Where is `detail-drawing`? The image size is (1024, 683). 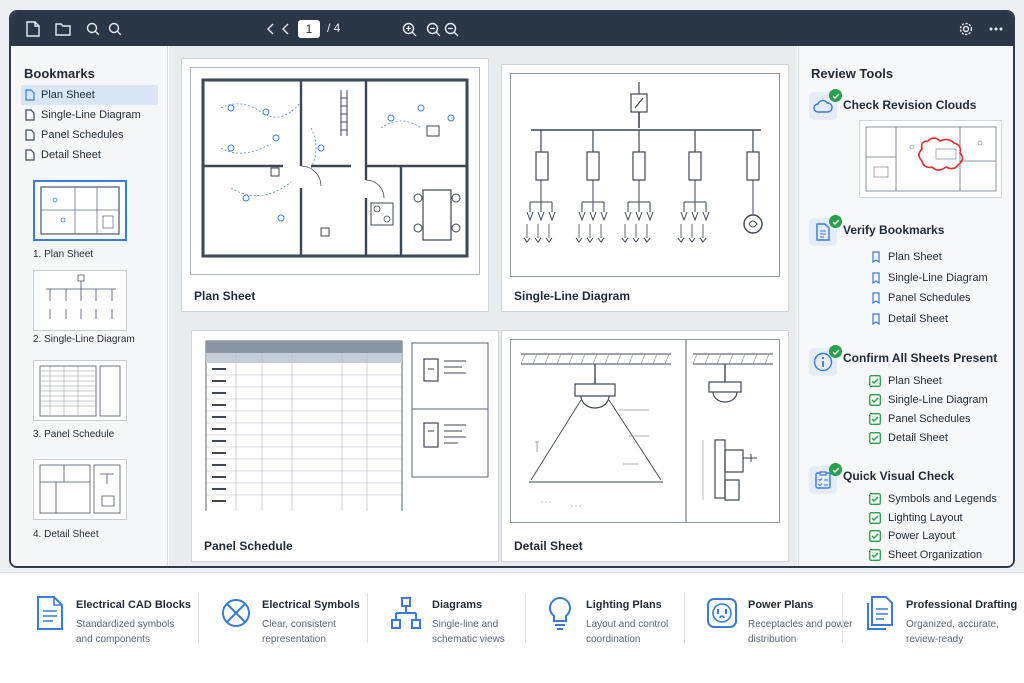
detail-drawing is located at coordinates (646, 431).